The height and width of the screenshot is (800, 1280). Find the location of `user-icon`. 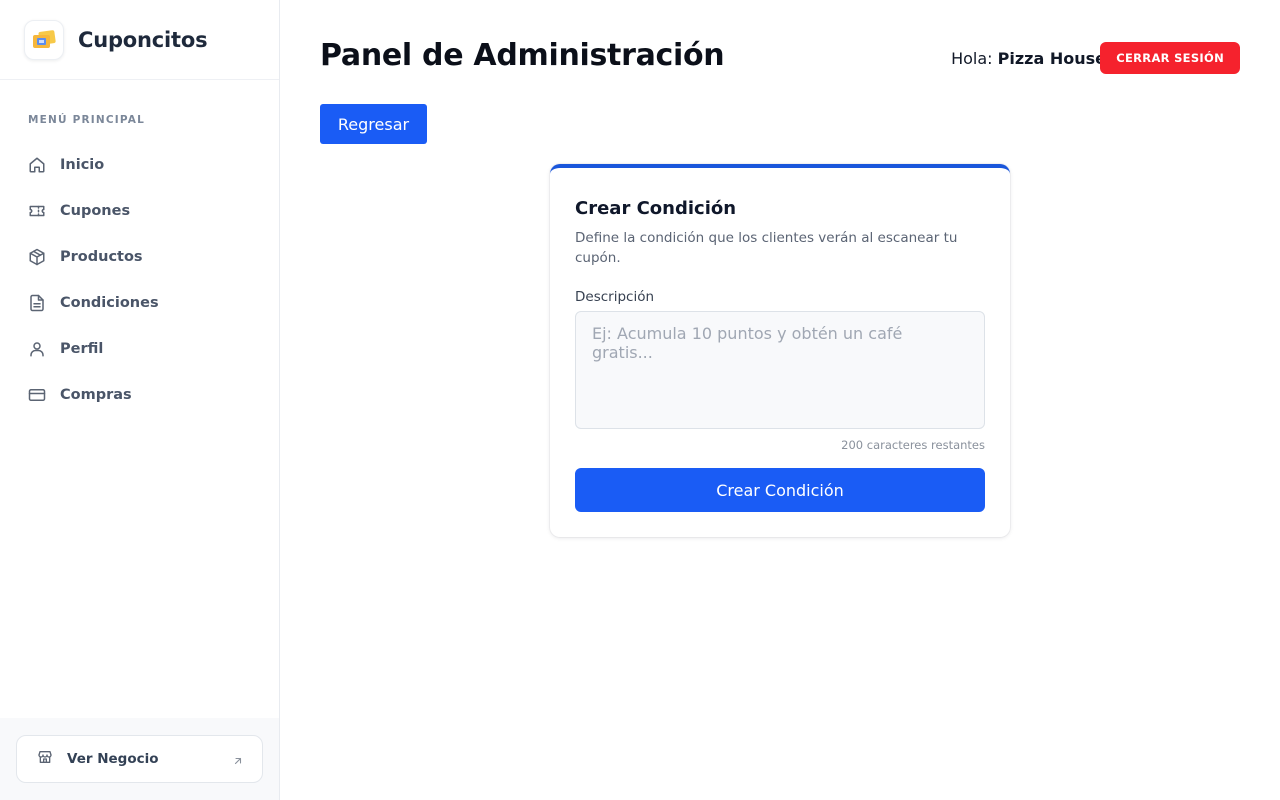

user-icon is located at coordinates (37, 349).